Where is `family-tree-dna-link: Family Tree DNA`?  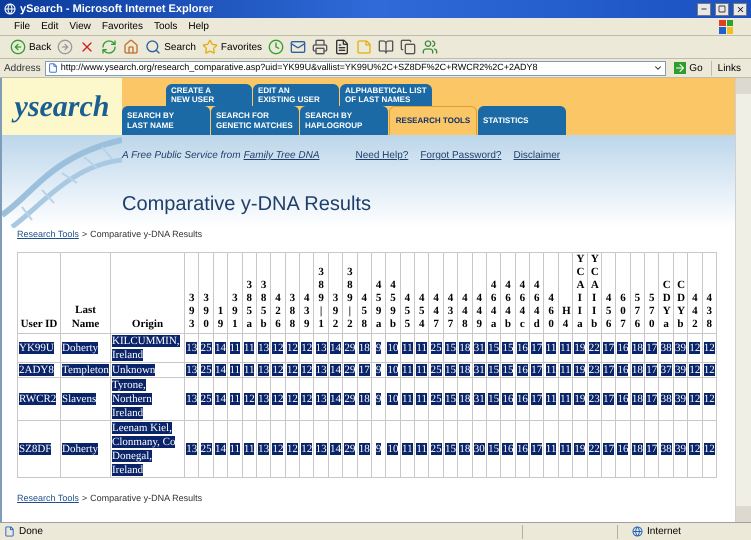
family-tree-dna-link: Family Tree DNA is located at coordinates (282, 155).